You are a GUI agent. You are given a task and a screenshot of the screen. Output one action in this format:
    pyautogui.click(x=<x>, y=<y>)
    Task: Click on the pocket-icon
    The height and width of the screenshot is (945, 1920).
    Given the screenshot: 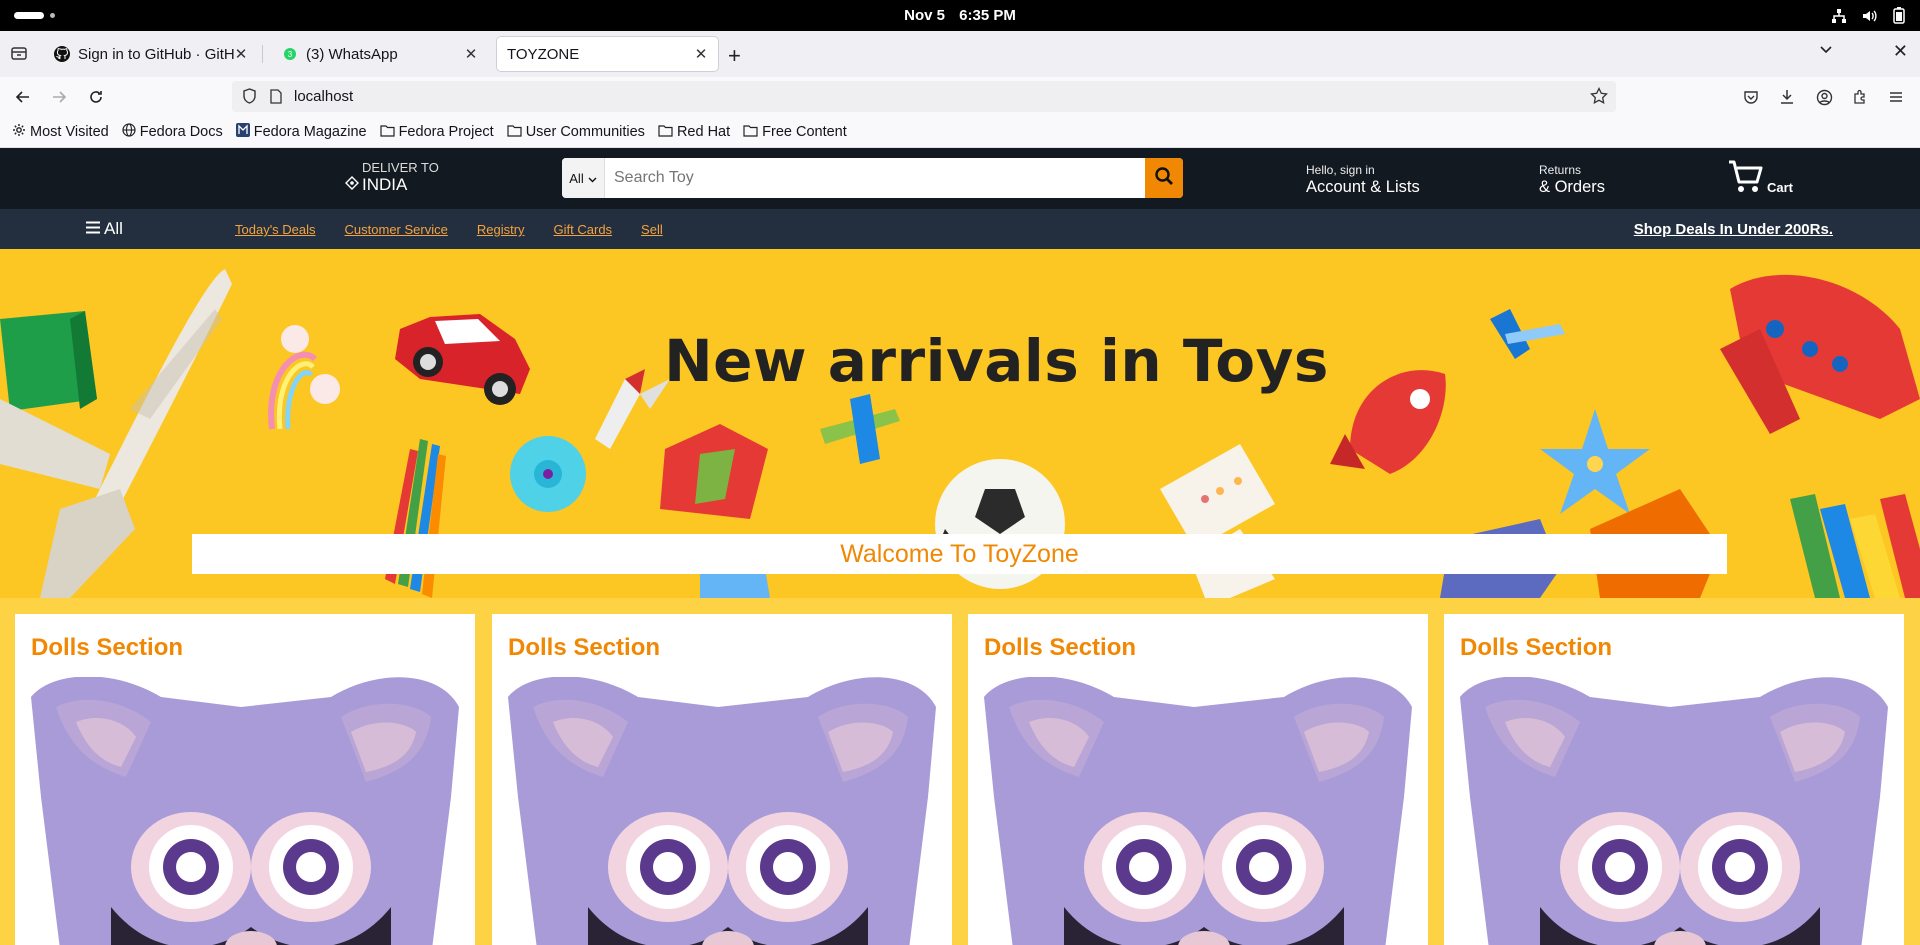 What is the action you would take?
    pyautogui.click(x=1751, y=97)
    